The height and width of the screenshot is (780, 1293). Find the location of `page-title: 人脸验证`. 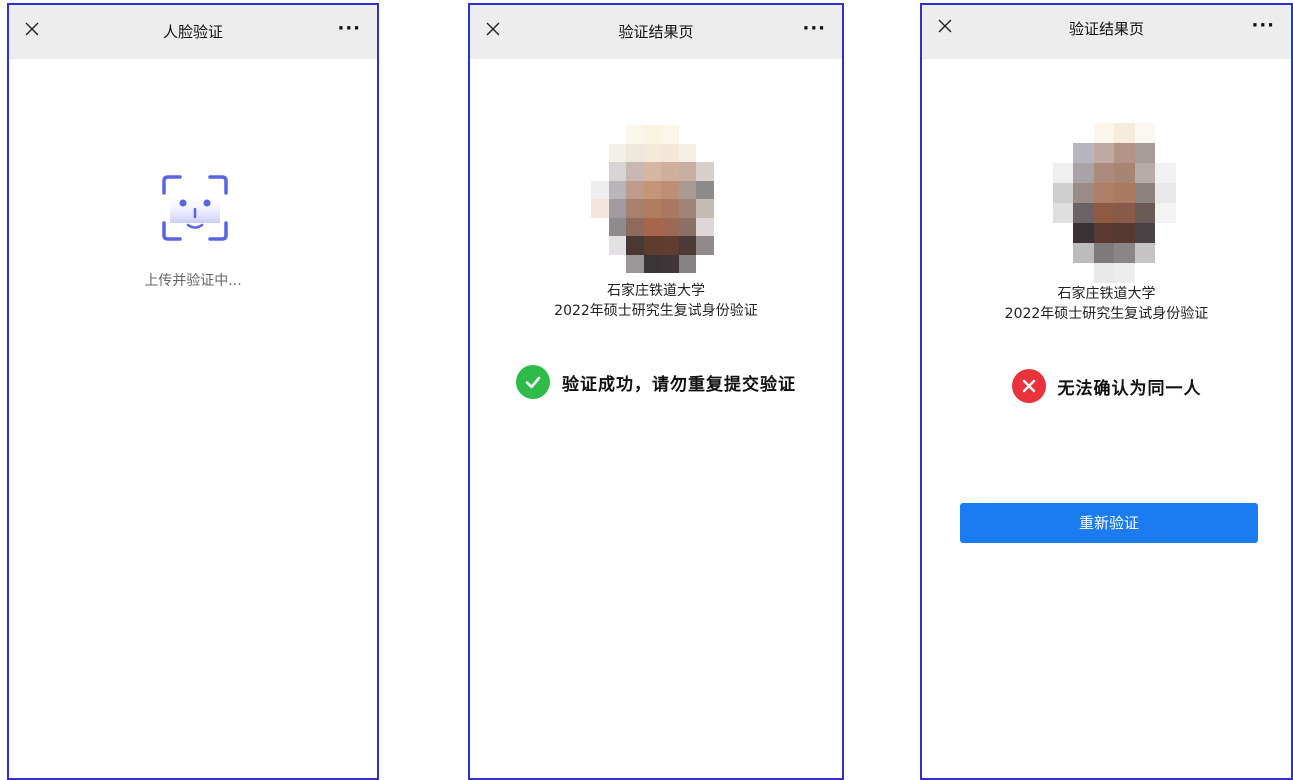

page-title: 人脸验证 is located at coordinates (192, 32).